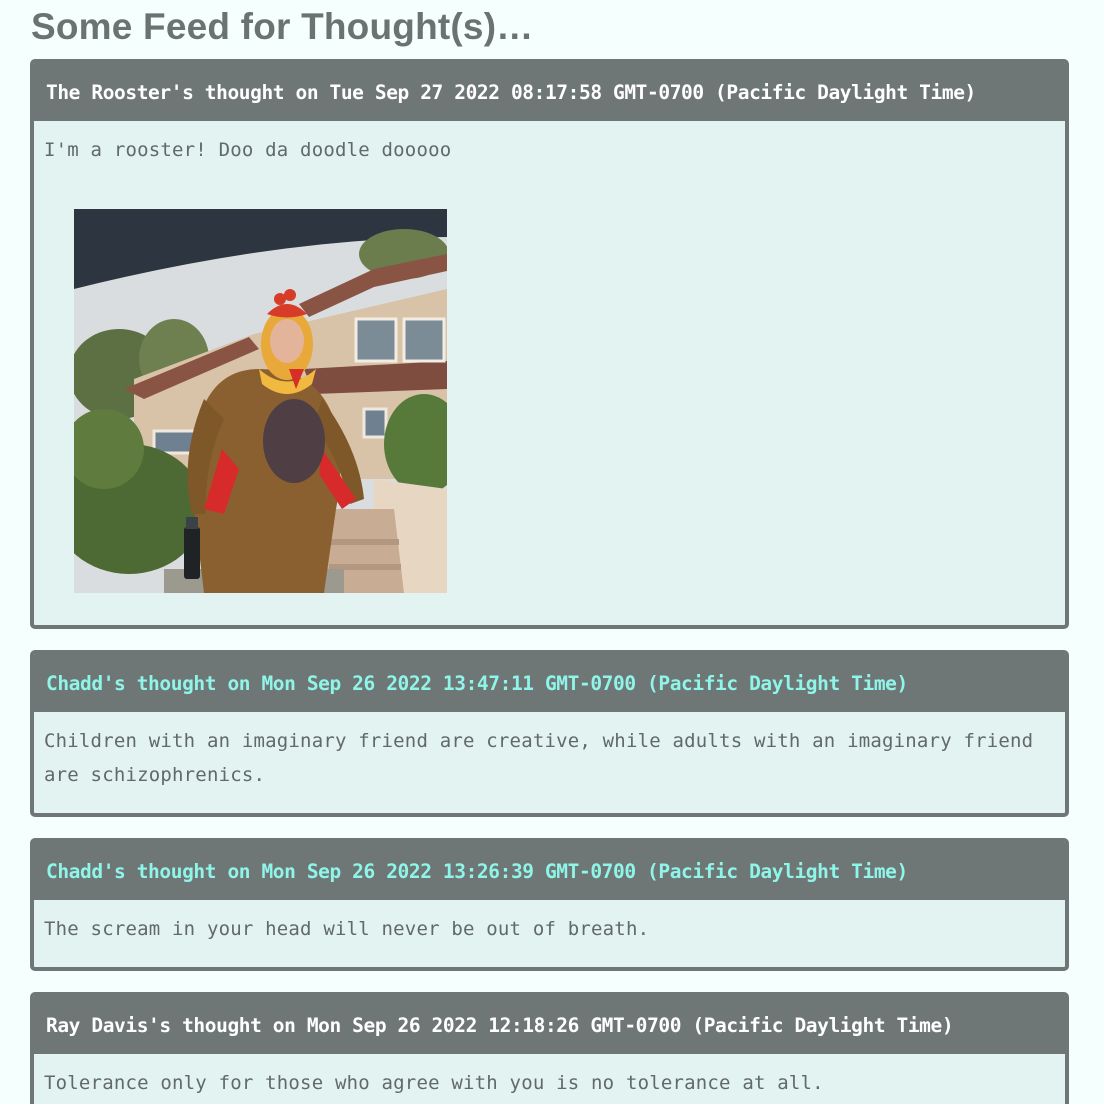 The image size is (1104, 1104). Describe the element at coordinates (260, 401) in the screenshot. I see `rooster-costume-photo` at that location.